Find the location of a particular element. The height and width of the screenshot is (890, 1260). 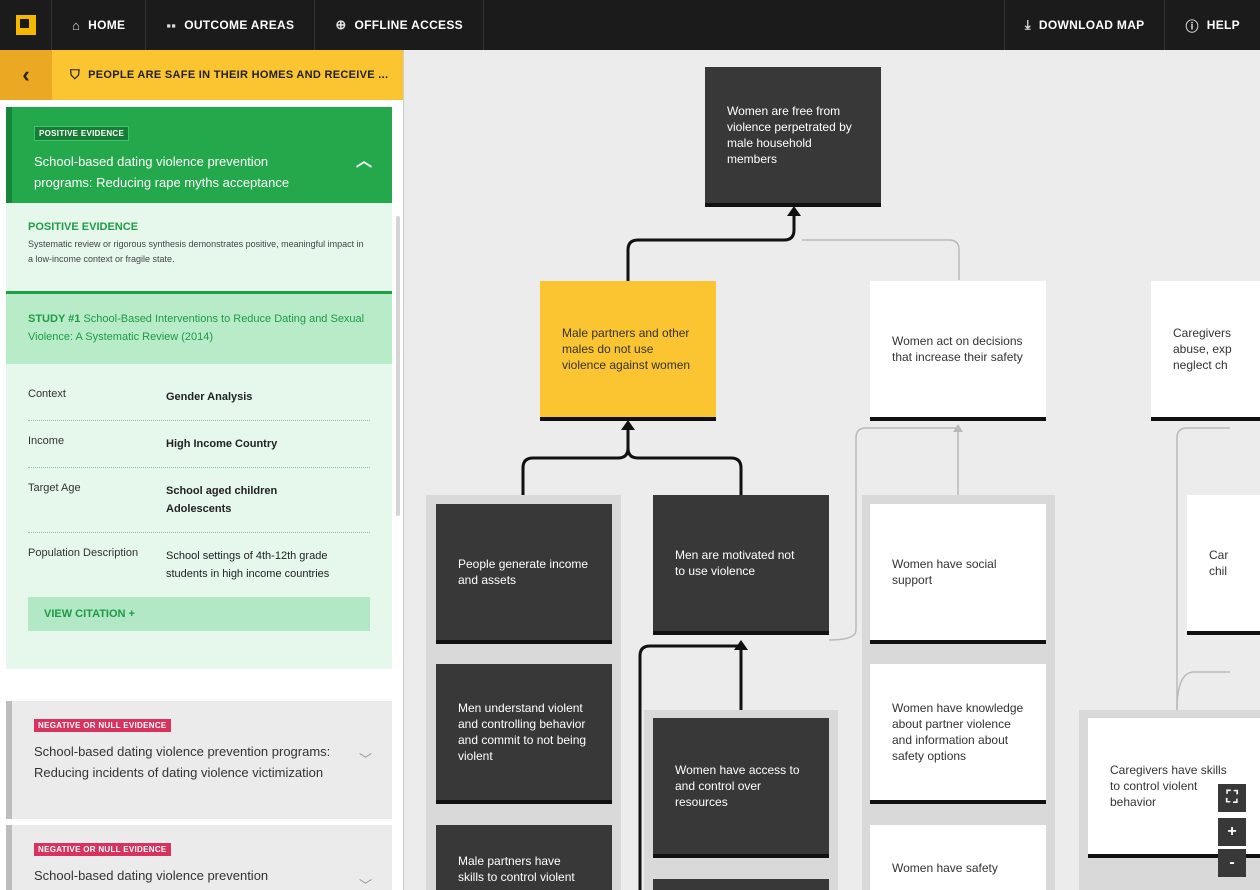

nav-offline-access: ⊕ OFFLINE ACCESS is located at coordinates (399, 25).